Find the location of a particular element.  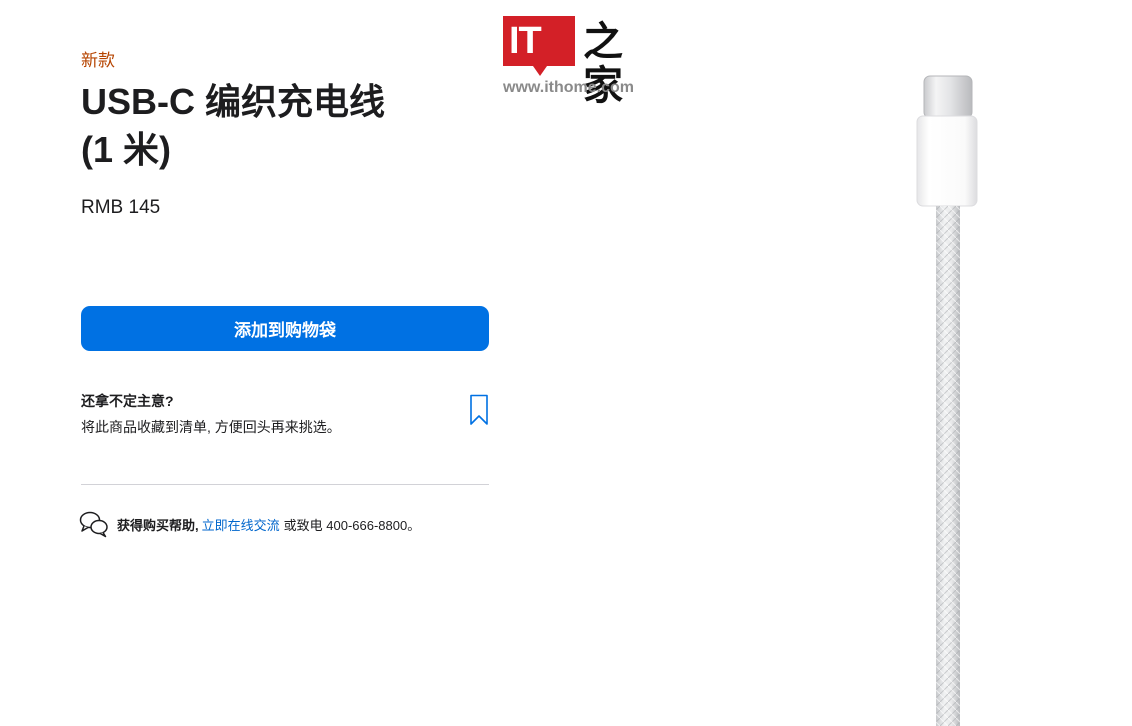

product-title-line-1: USB-C 编织充电线 is located at coordinates (233, 101).